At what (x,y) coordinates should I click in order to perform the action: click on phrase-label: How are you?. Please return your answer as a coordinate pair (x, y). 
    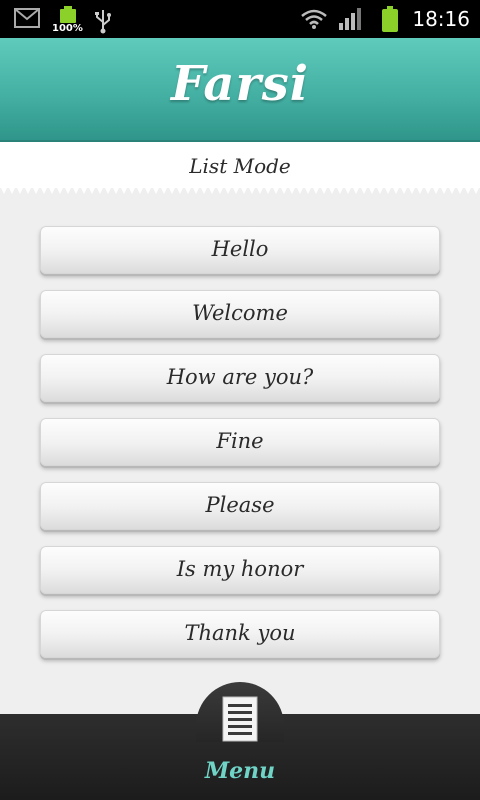
    Looking at the image, I should click on (240, 377).